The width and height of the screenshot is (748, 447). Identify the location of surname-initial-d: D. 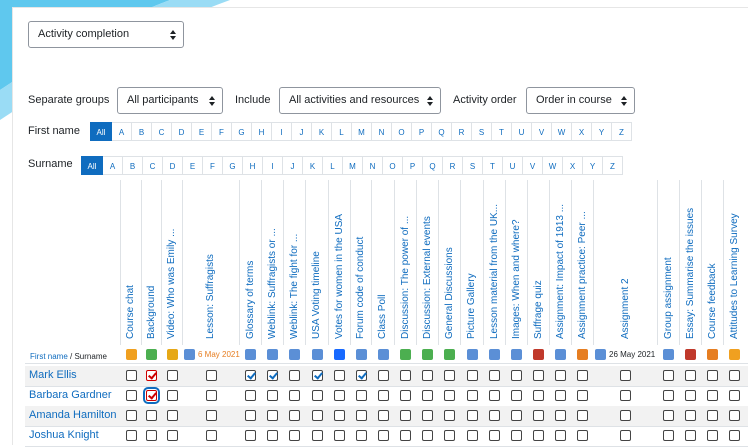
(173, 165).